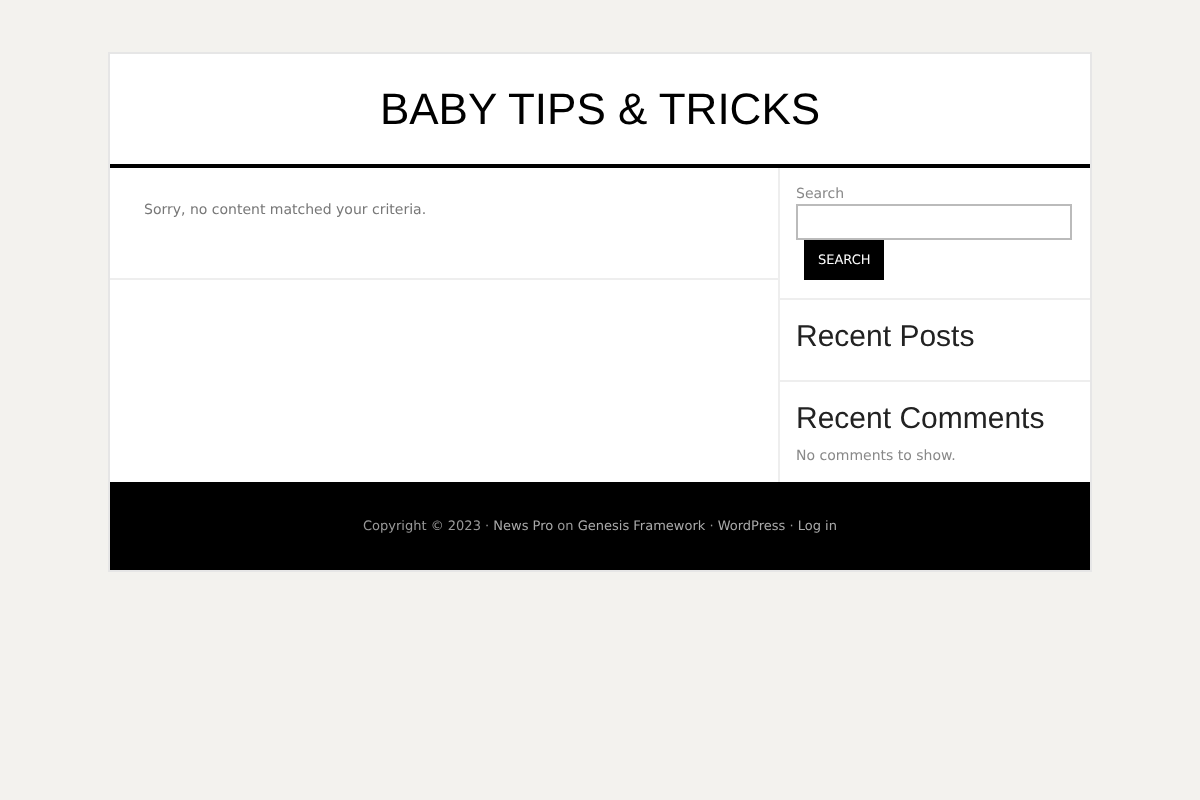 This screenshot has width=1200, height=800. What do you see at coordinates (886, 338) in the screenshot?
I see `widget-title: Recent Posts` at bounding box center [886, 338].